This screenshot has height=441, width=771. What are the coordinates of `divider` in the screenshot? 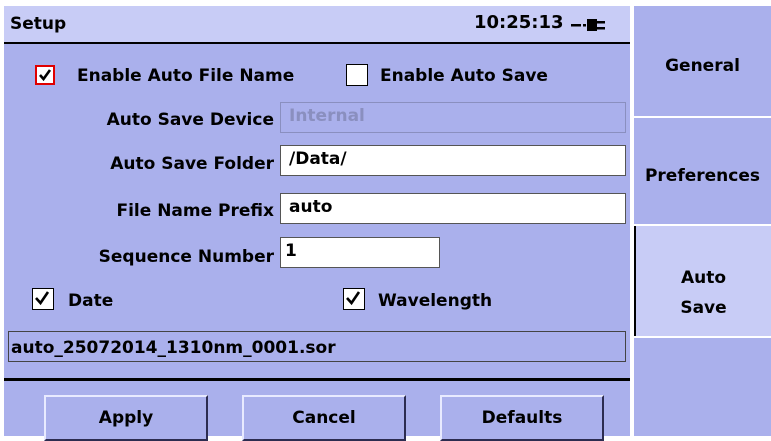 It's located at (317, 379).